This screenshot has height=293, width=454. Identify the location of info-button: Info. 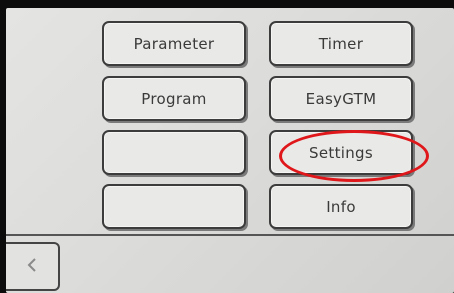
(341, 206).